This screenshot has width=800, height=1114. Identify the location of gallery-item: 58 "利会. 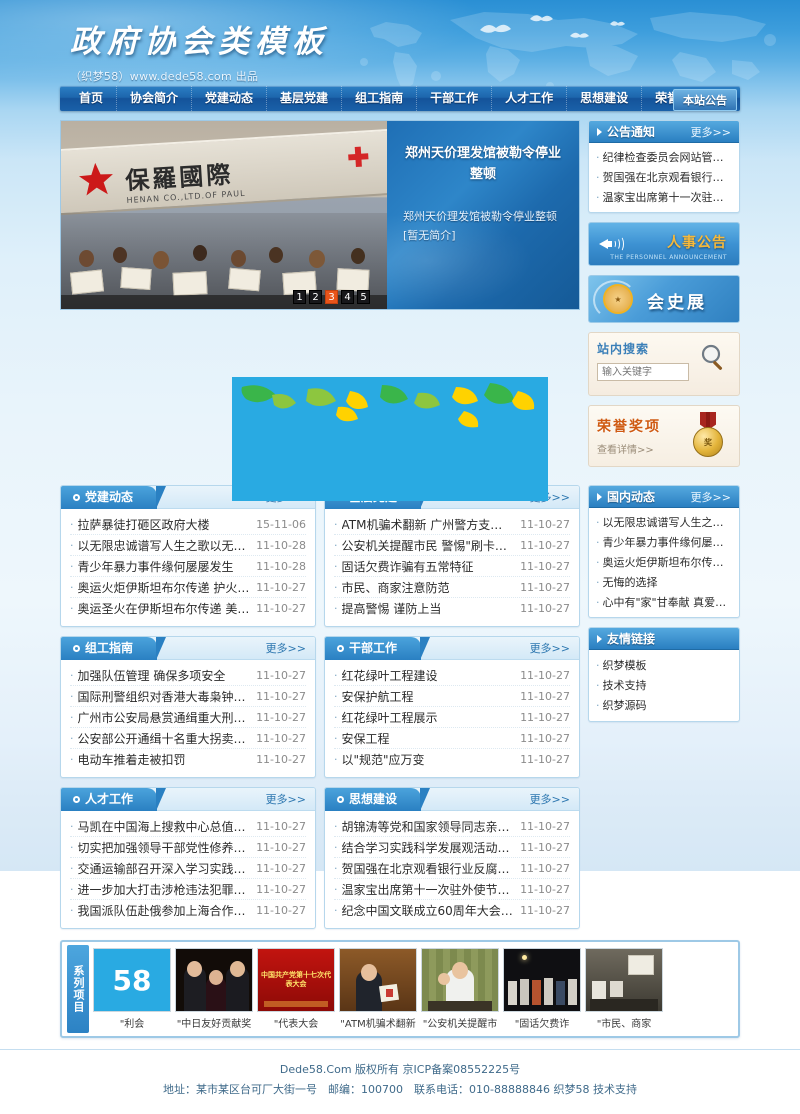
(132, 989).